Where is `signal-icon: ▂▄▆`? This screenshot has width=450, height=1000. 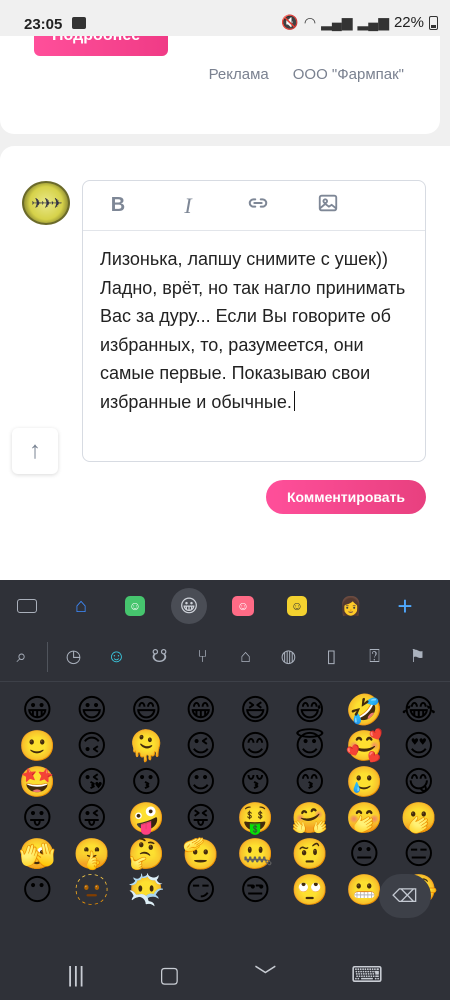
signal-icon: ▂▄▆ is located at coordinates (337, 22).